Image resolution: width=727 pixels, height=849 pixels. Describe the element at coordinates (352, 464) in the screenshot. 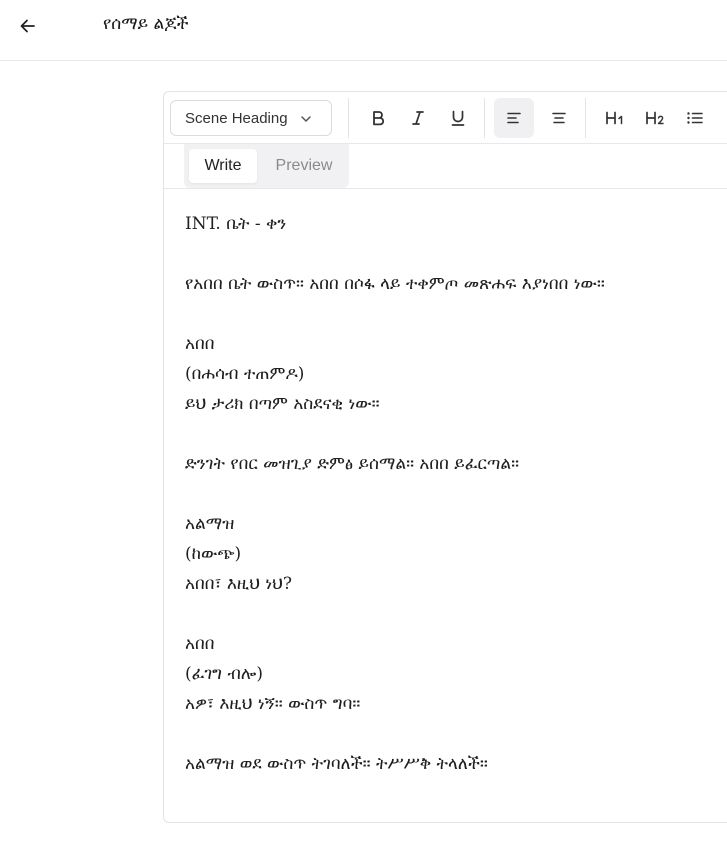

I see `action-line: ድንገት የበር መዝጊያ ድምፅ ይሰማል። አበበ ይፈርጣል።` at that location.